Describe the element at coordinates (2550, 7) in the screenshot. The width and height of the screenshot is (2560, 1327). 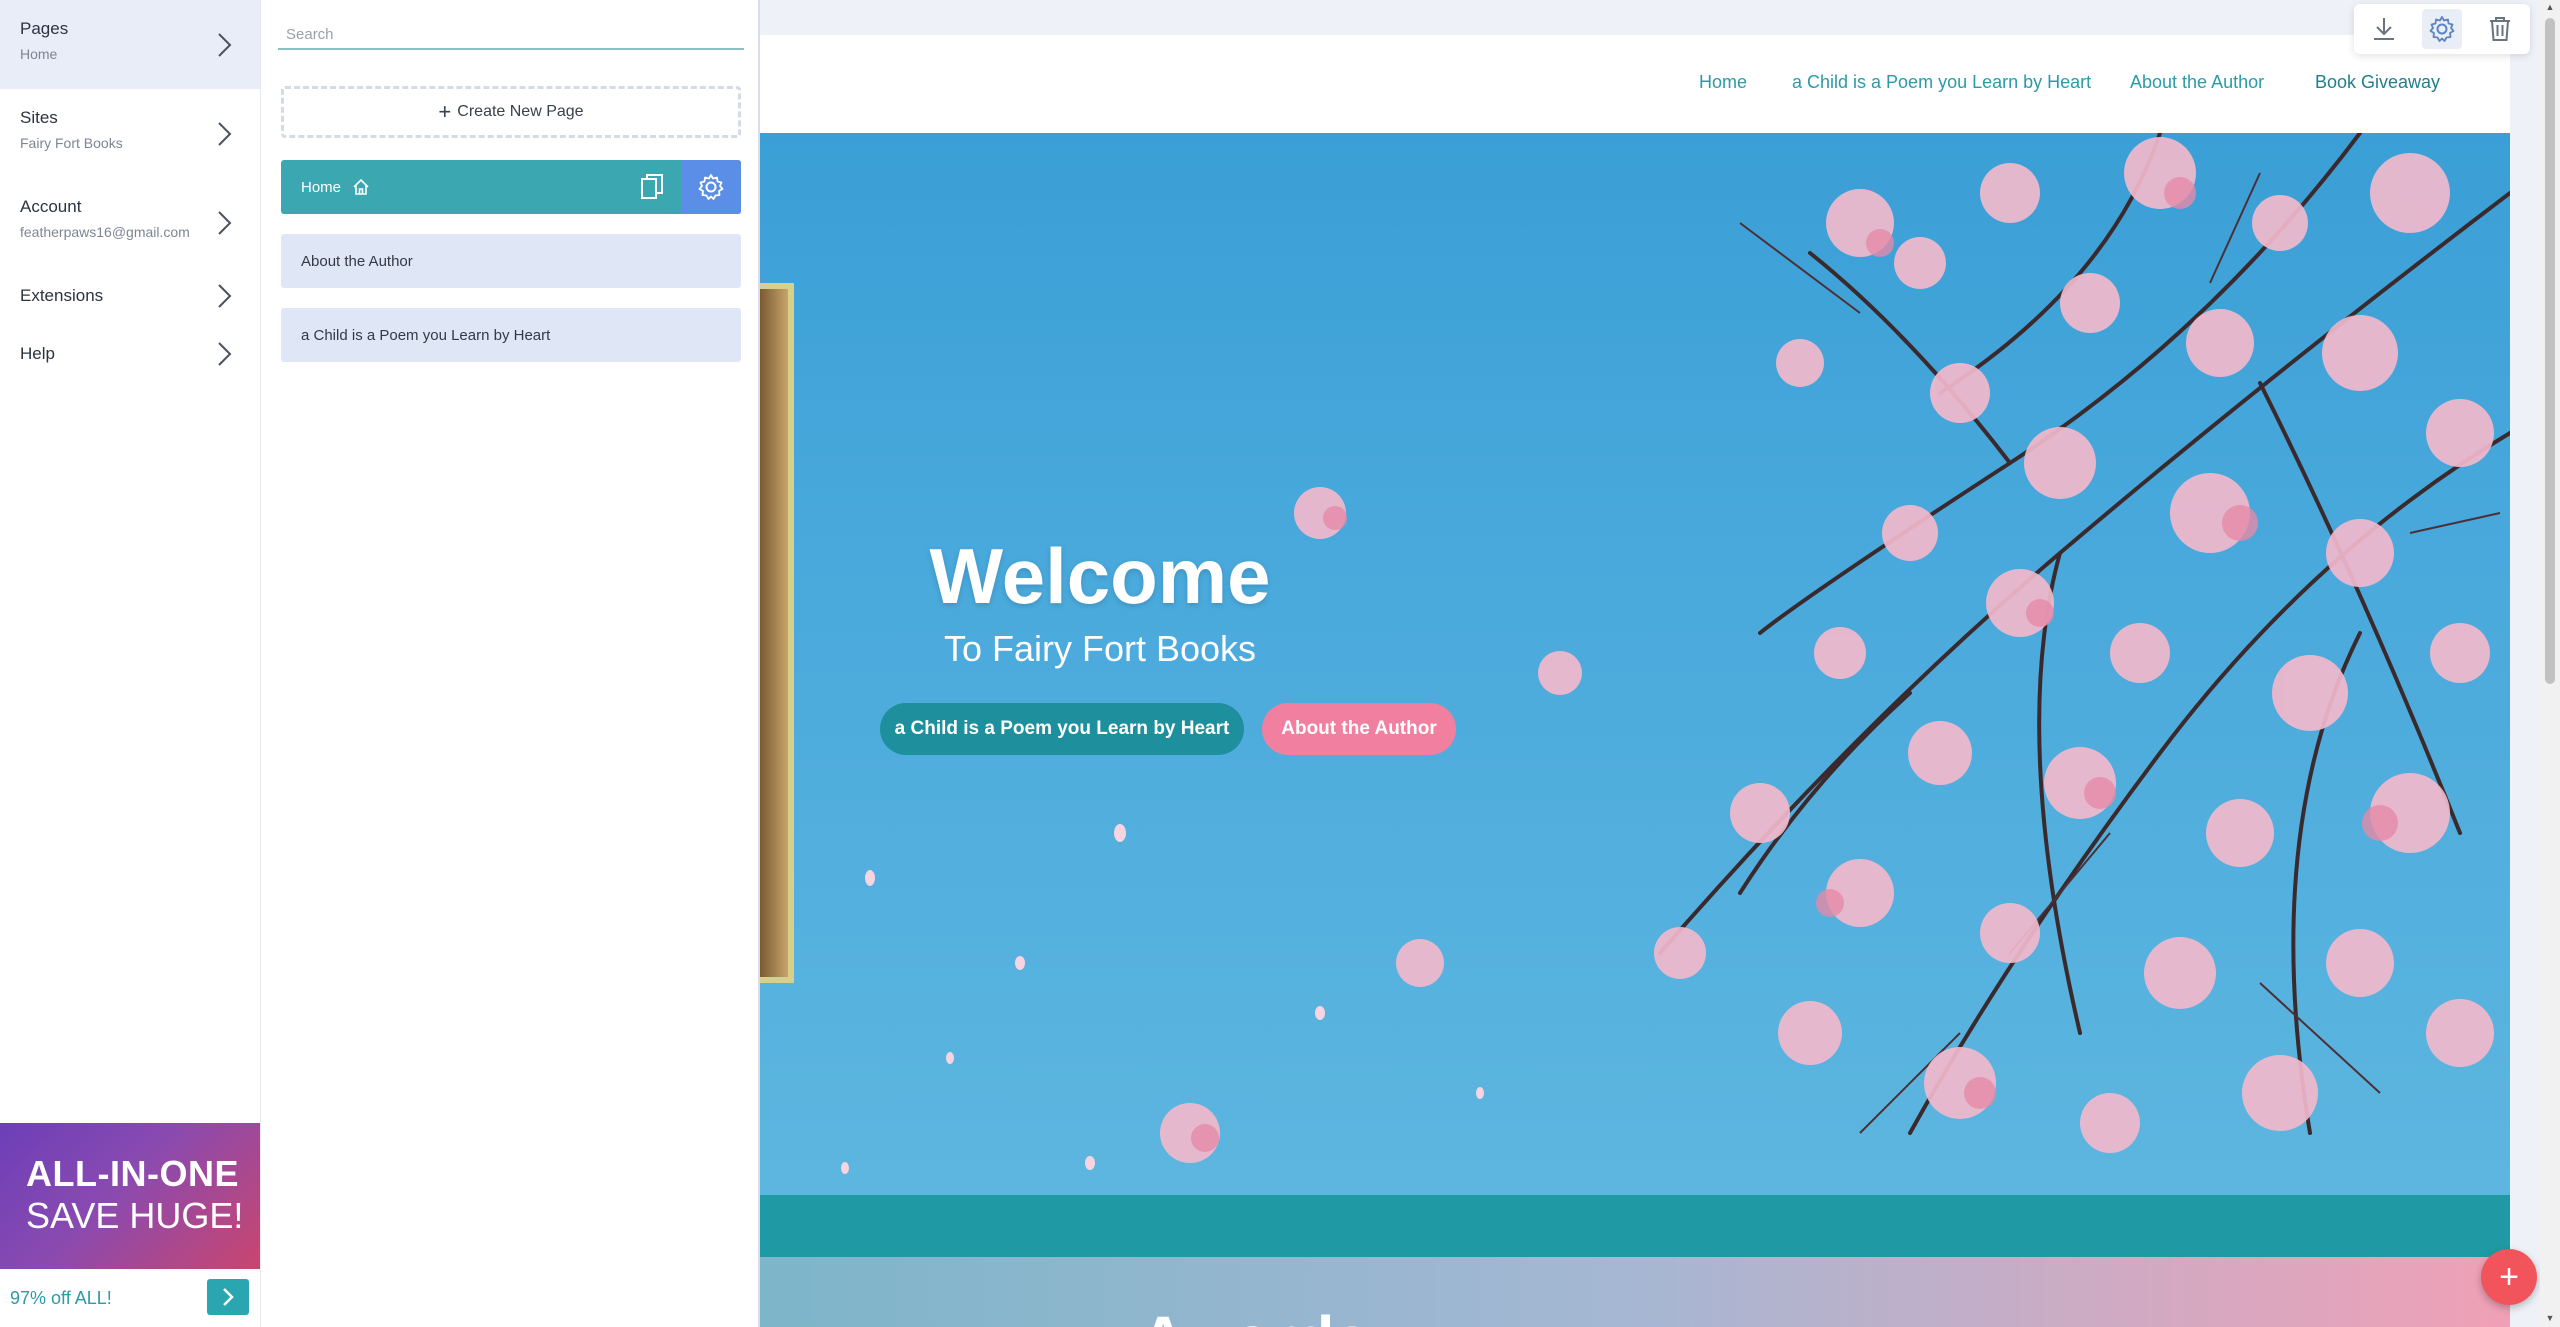
I see `scroll-up-icon: ▲` at that location.